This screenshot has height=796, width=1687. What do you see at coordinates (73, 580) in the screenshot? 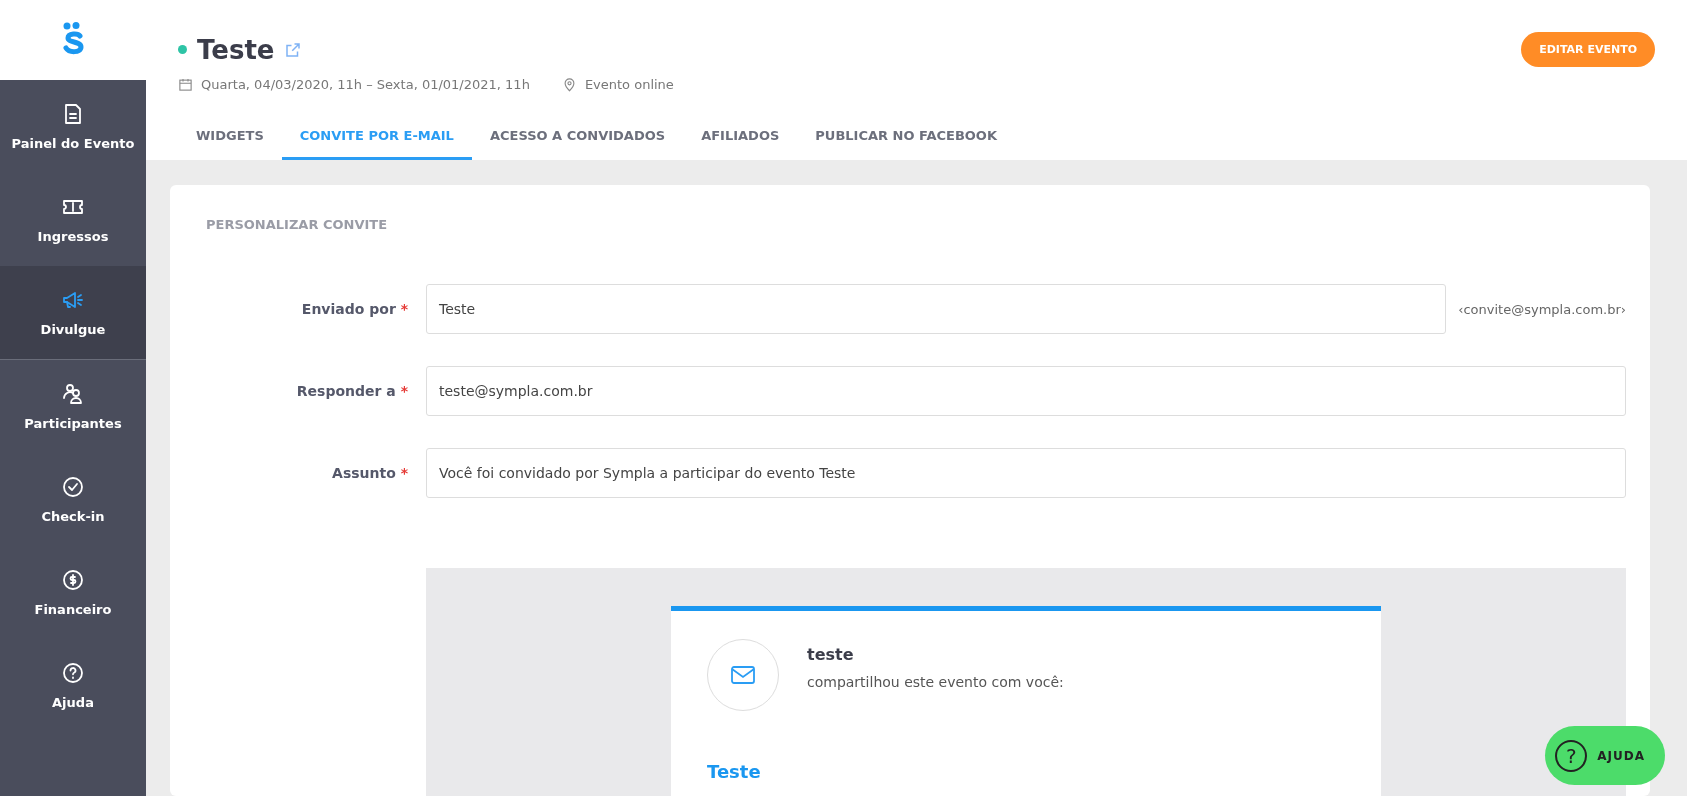
I see `dollar-circle-icon` at bounding box center [73, 580].